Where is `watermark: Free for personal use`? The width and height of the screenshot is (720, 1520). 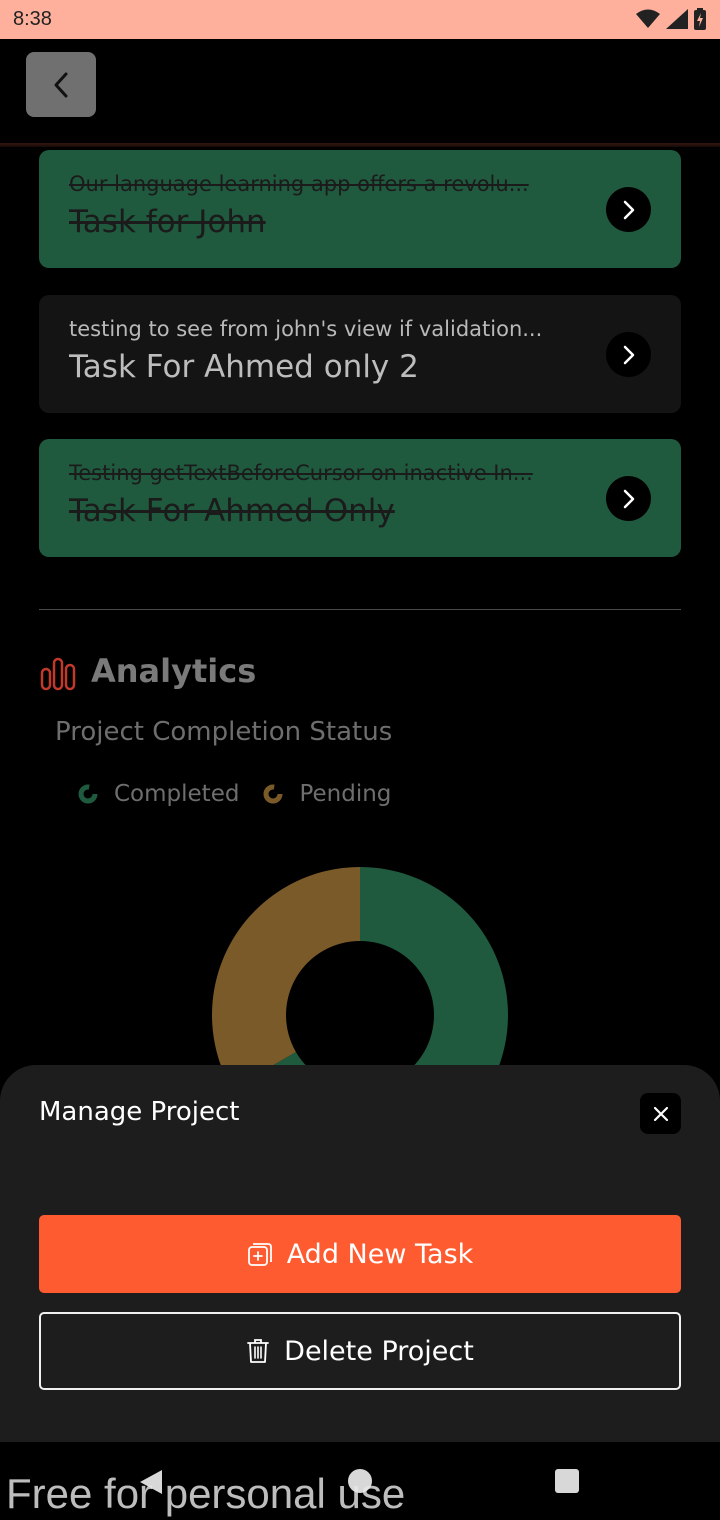
watermark: Free for personal use is located at coordinates (206, 1493).